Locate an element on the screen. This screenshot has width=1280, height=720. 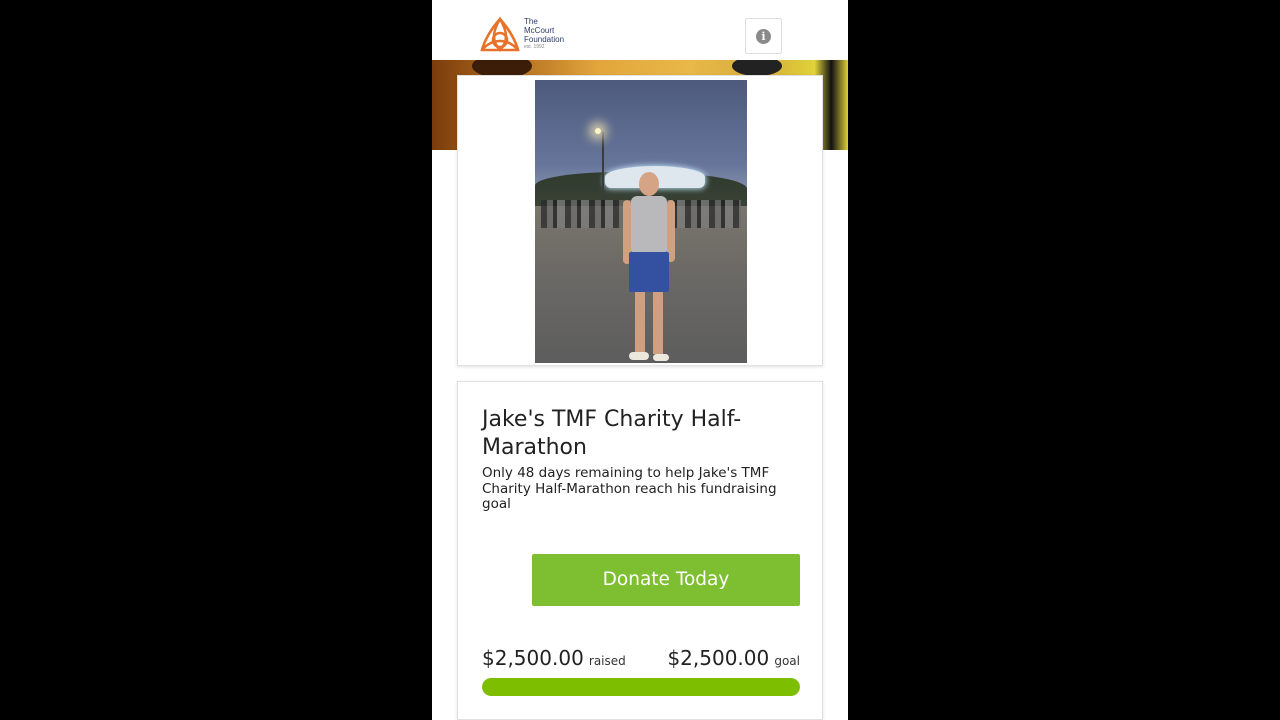
logo-wordmark: The McCourt Foundation est. 1992 is located at coordinates (544, 33).